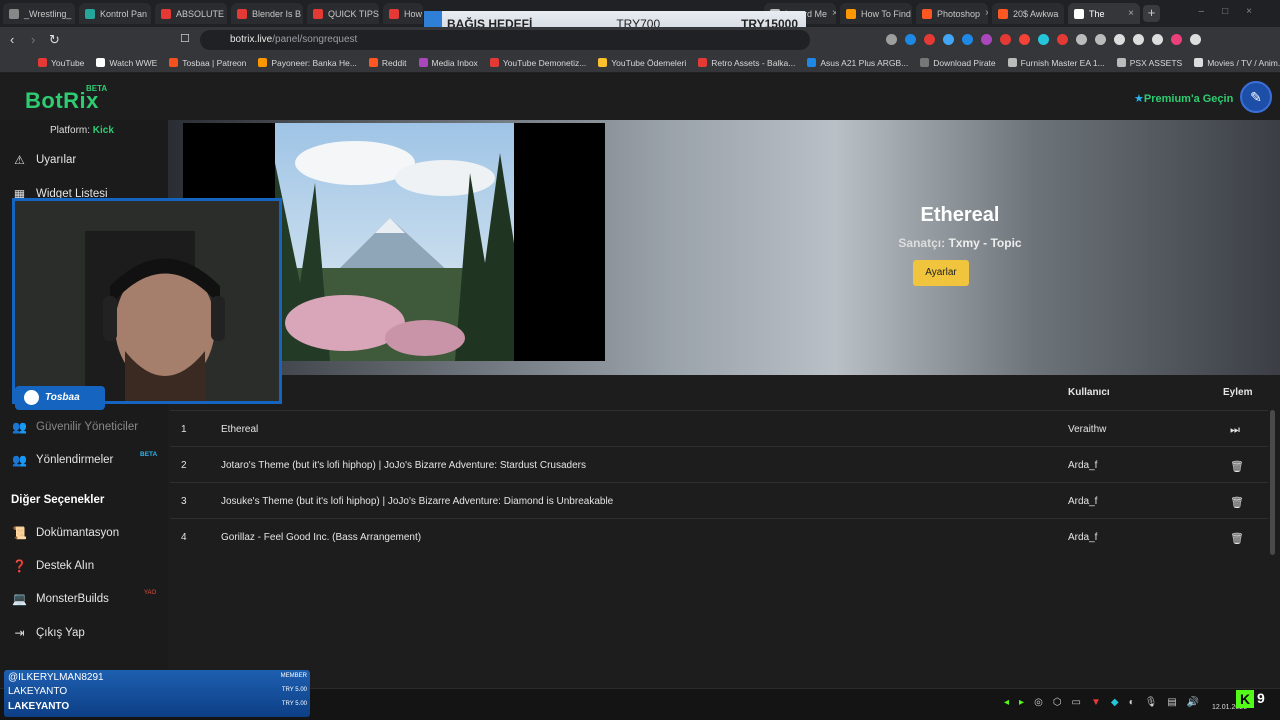  What do you see at coordinates (1151, 702) in the screenshot?
I see `mic-icon: 🎙` at bounding box center [1151, 702].